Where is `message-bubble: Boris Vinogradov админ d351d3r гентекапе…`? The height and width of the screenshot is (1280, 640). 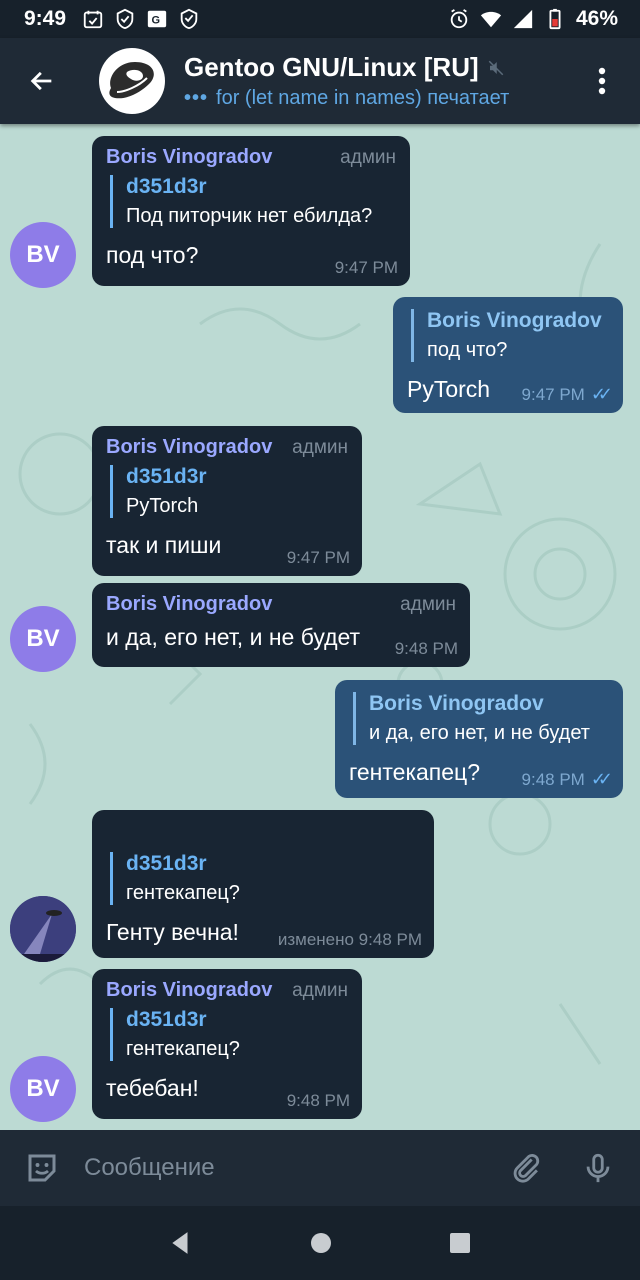
message-bubble: Boris Vinogradov админ d351d3r гентекапе… is located at coordinates (227, 1044).